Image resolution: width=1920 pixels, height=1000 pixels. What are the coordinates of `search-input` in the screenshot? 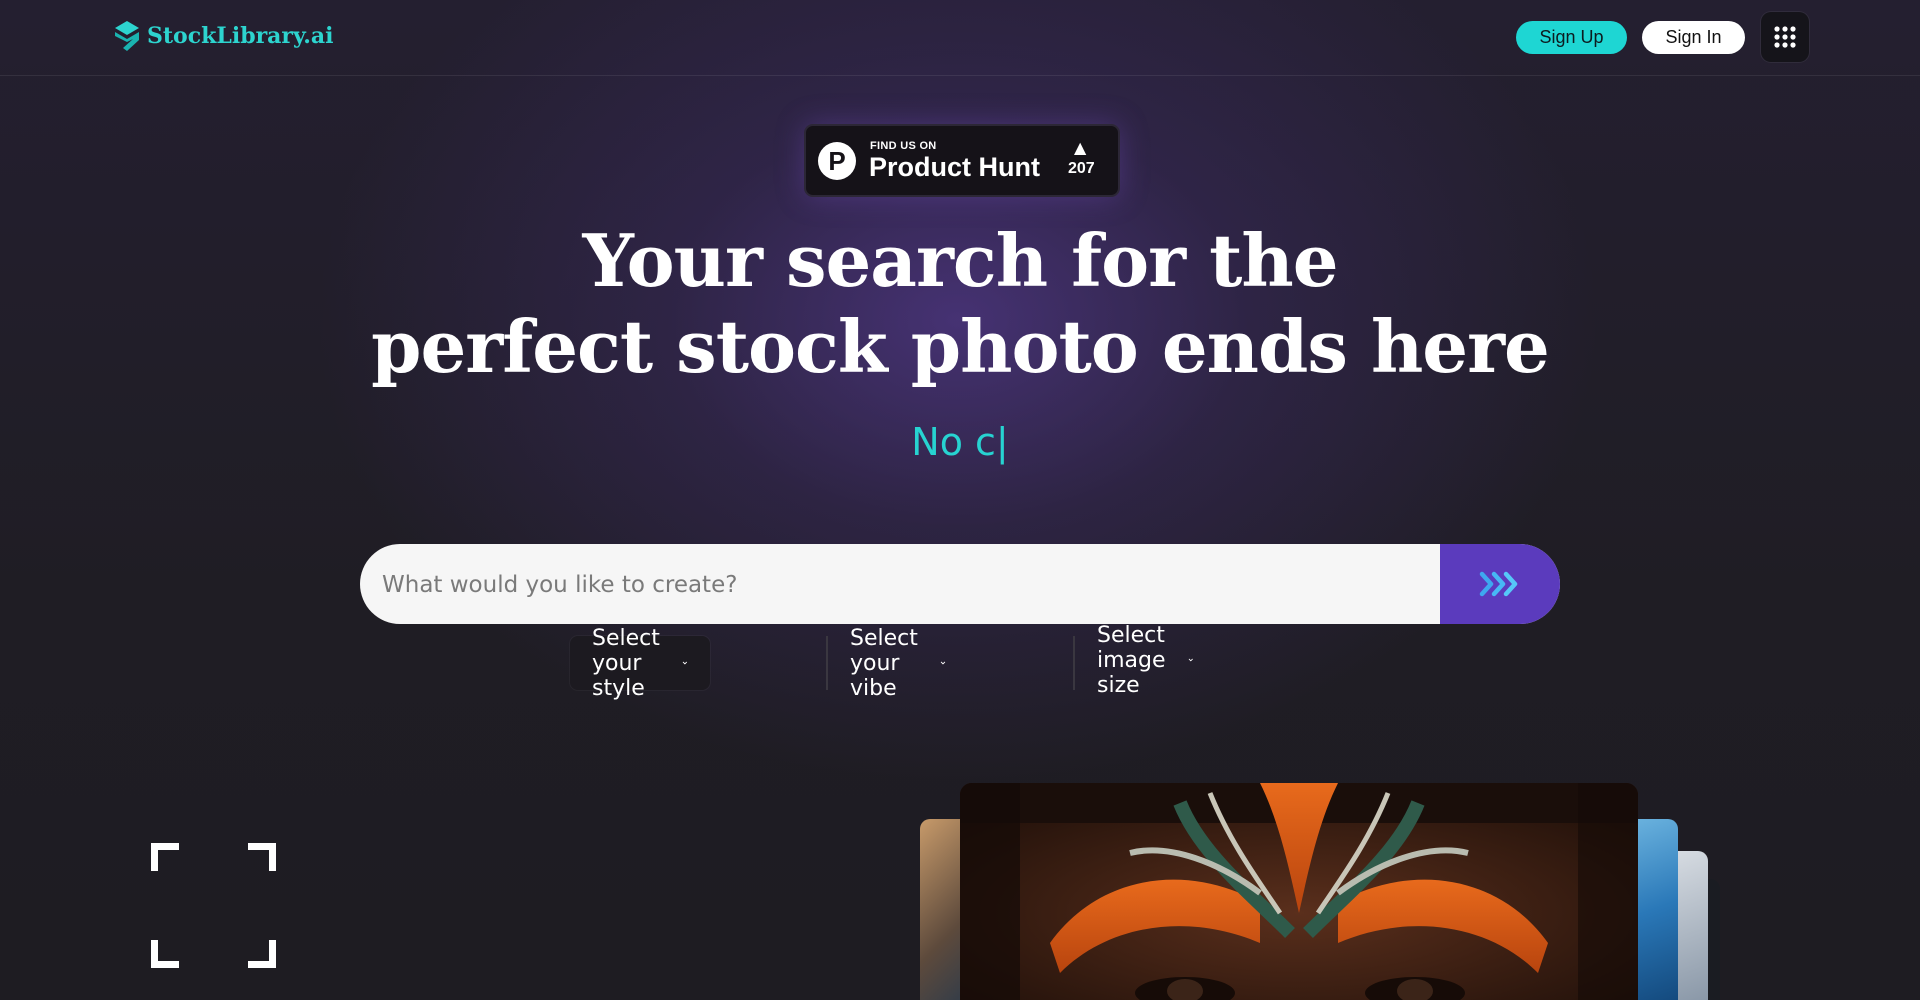 It's located at (902, 584).